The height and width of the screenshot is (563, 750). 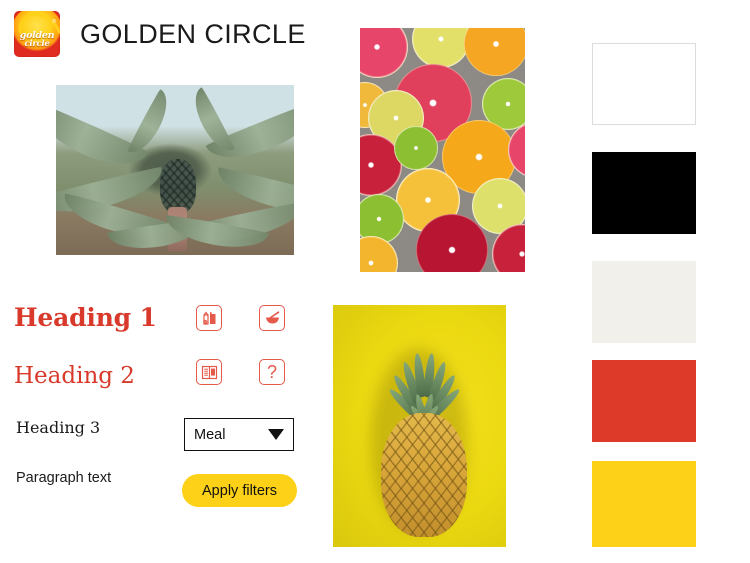 I want to click on logo-trademark: ®, so click(x=54, y=22).